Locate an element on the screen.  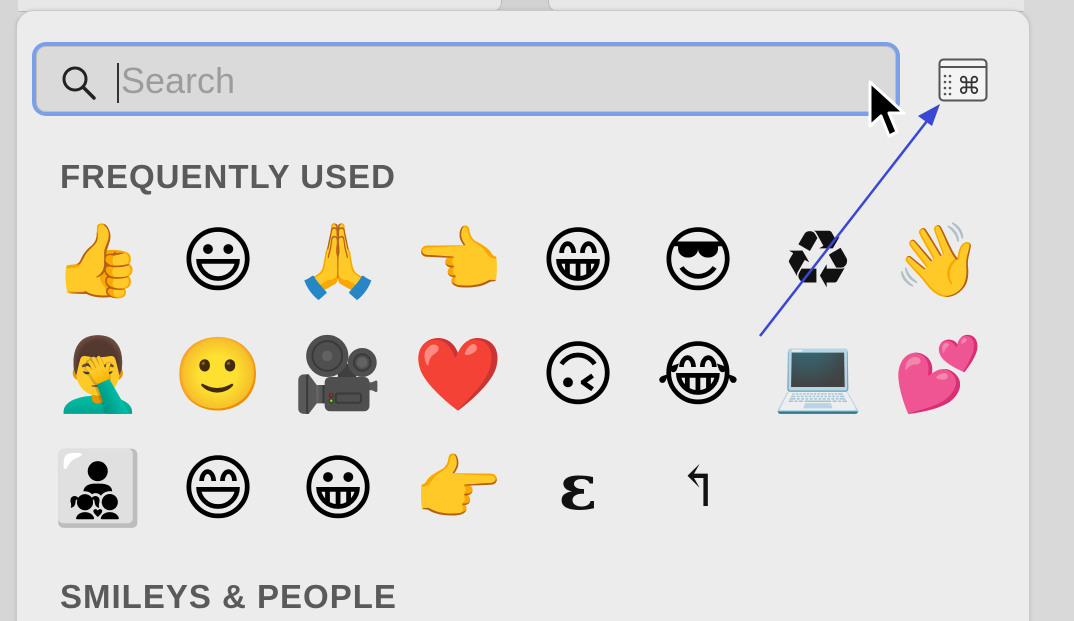
search-field is located at coordinates (466, 79).